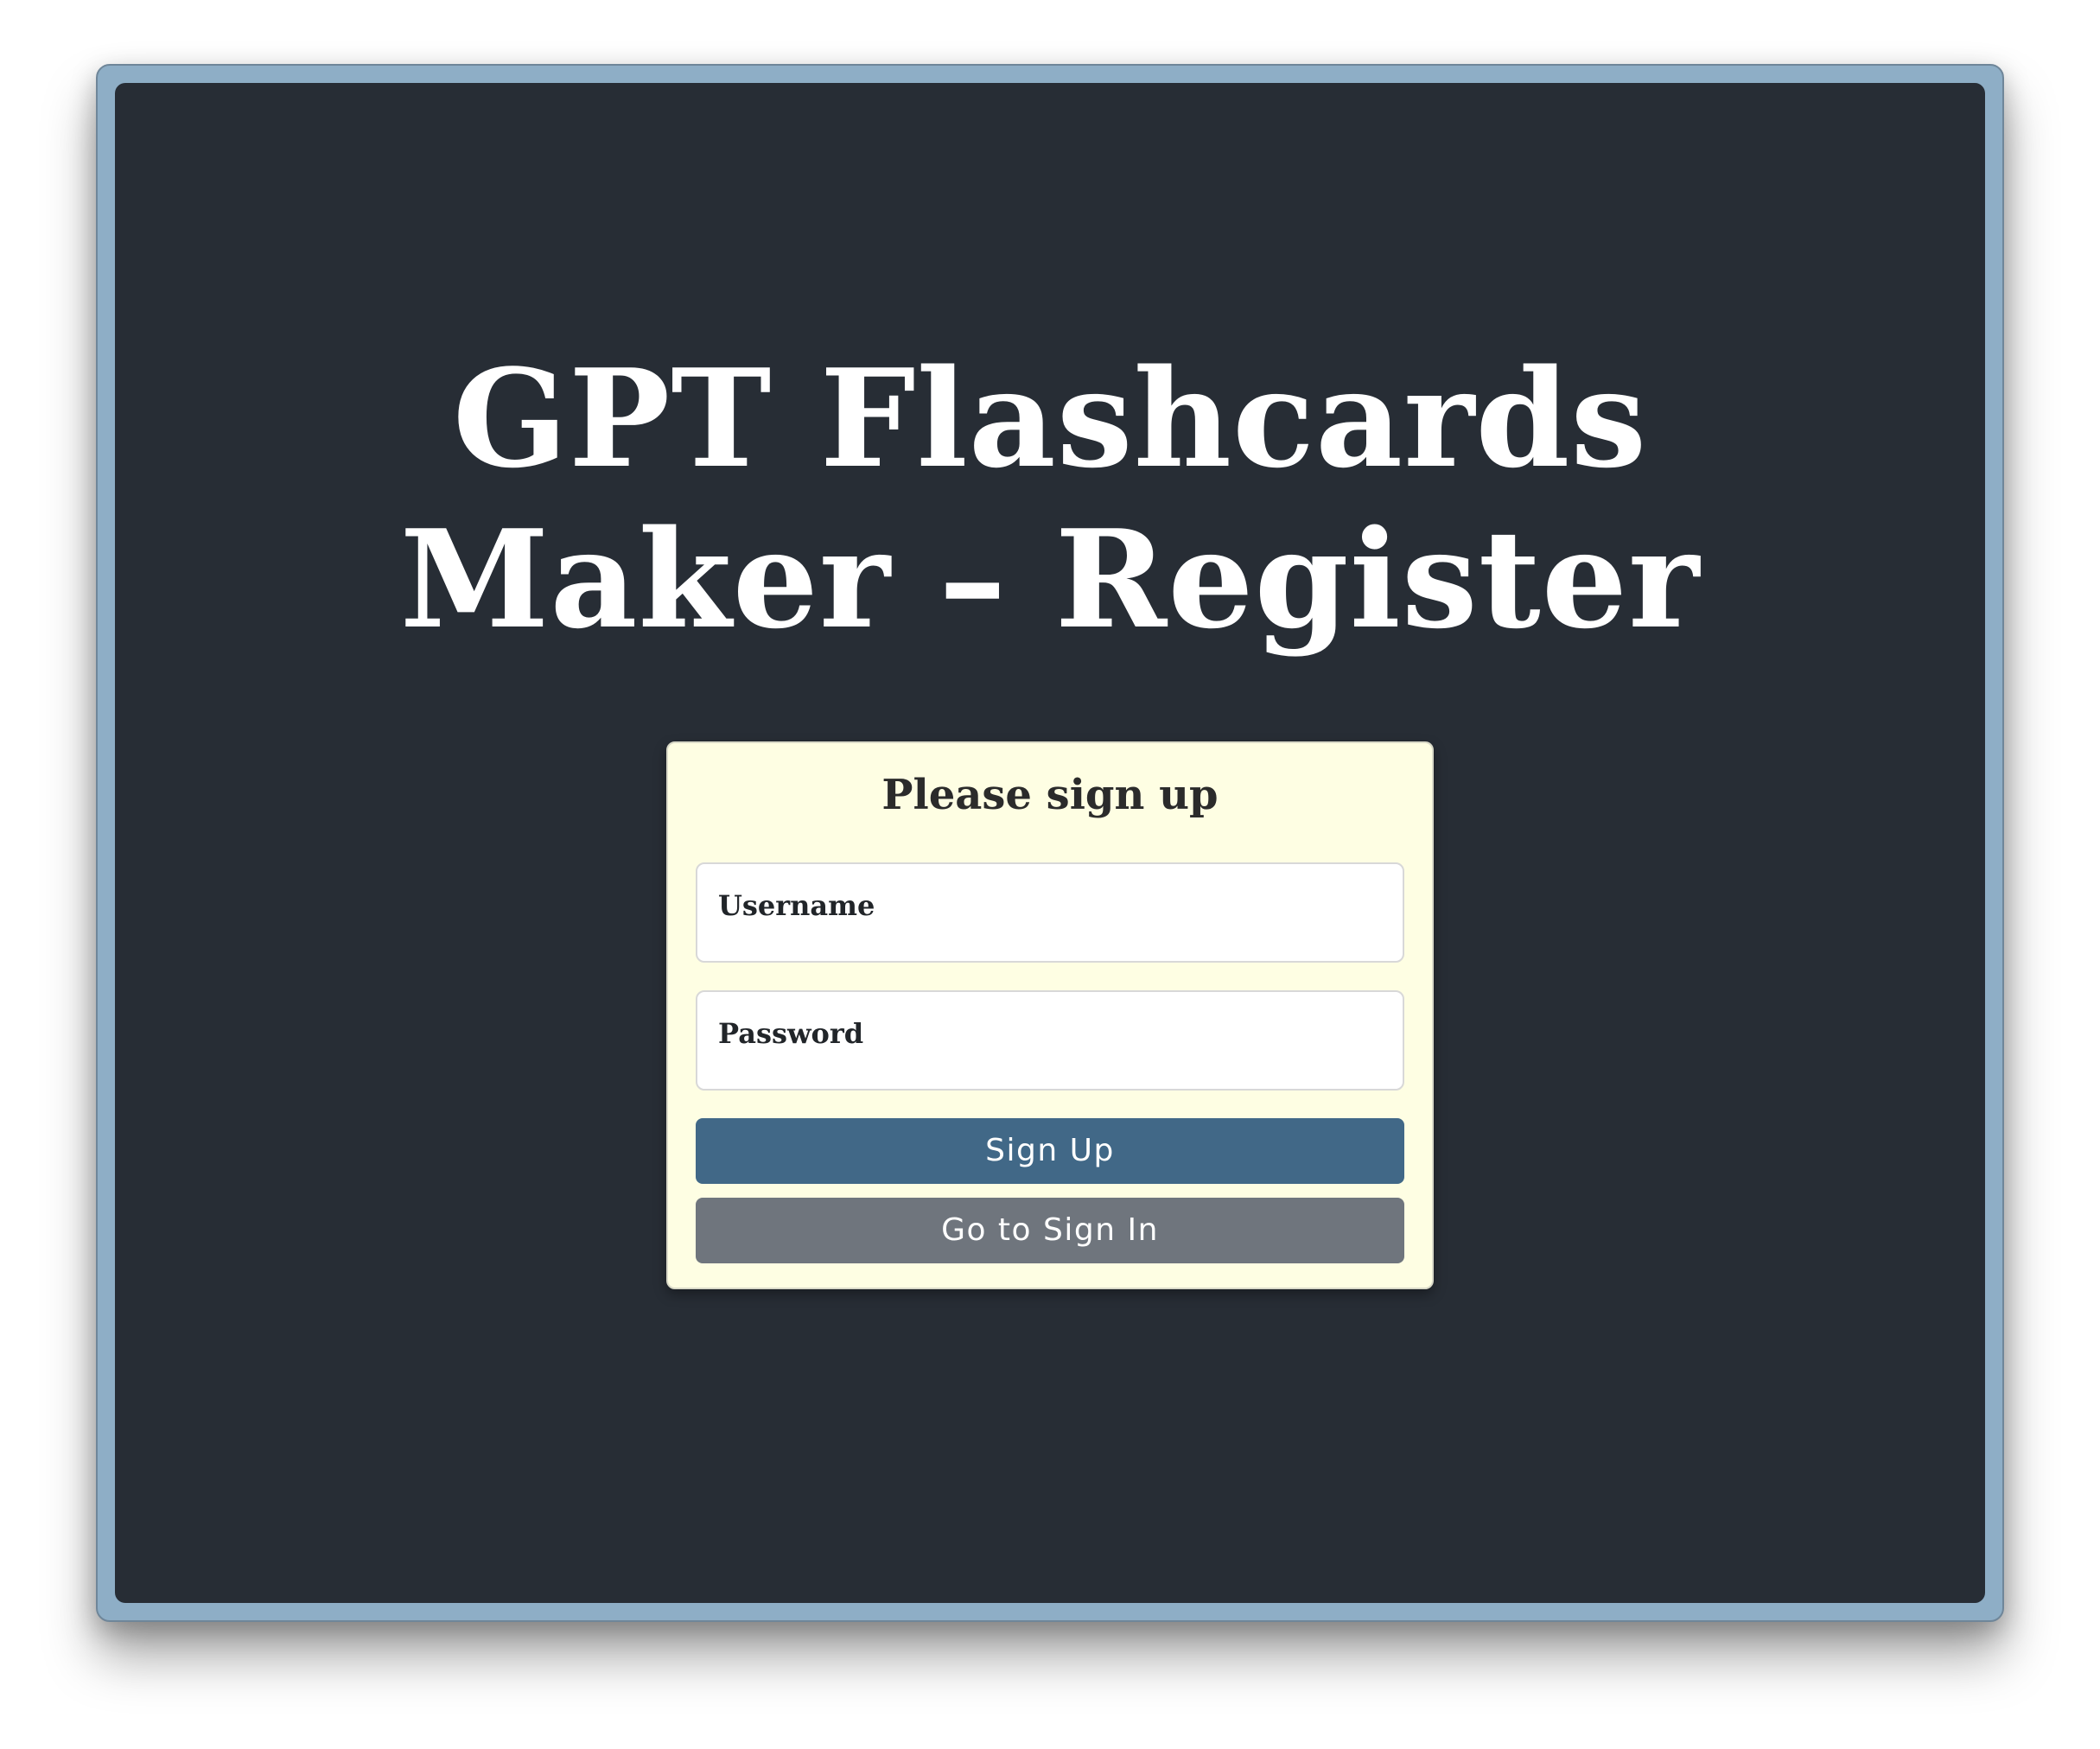 This screenshot has height=1749, width=2100. What do you see at coordinates (1050, 1040) in the screenshot?
I see `password-field: Password` at bounding box center [1050, 1040].